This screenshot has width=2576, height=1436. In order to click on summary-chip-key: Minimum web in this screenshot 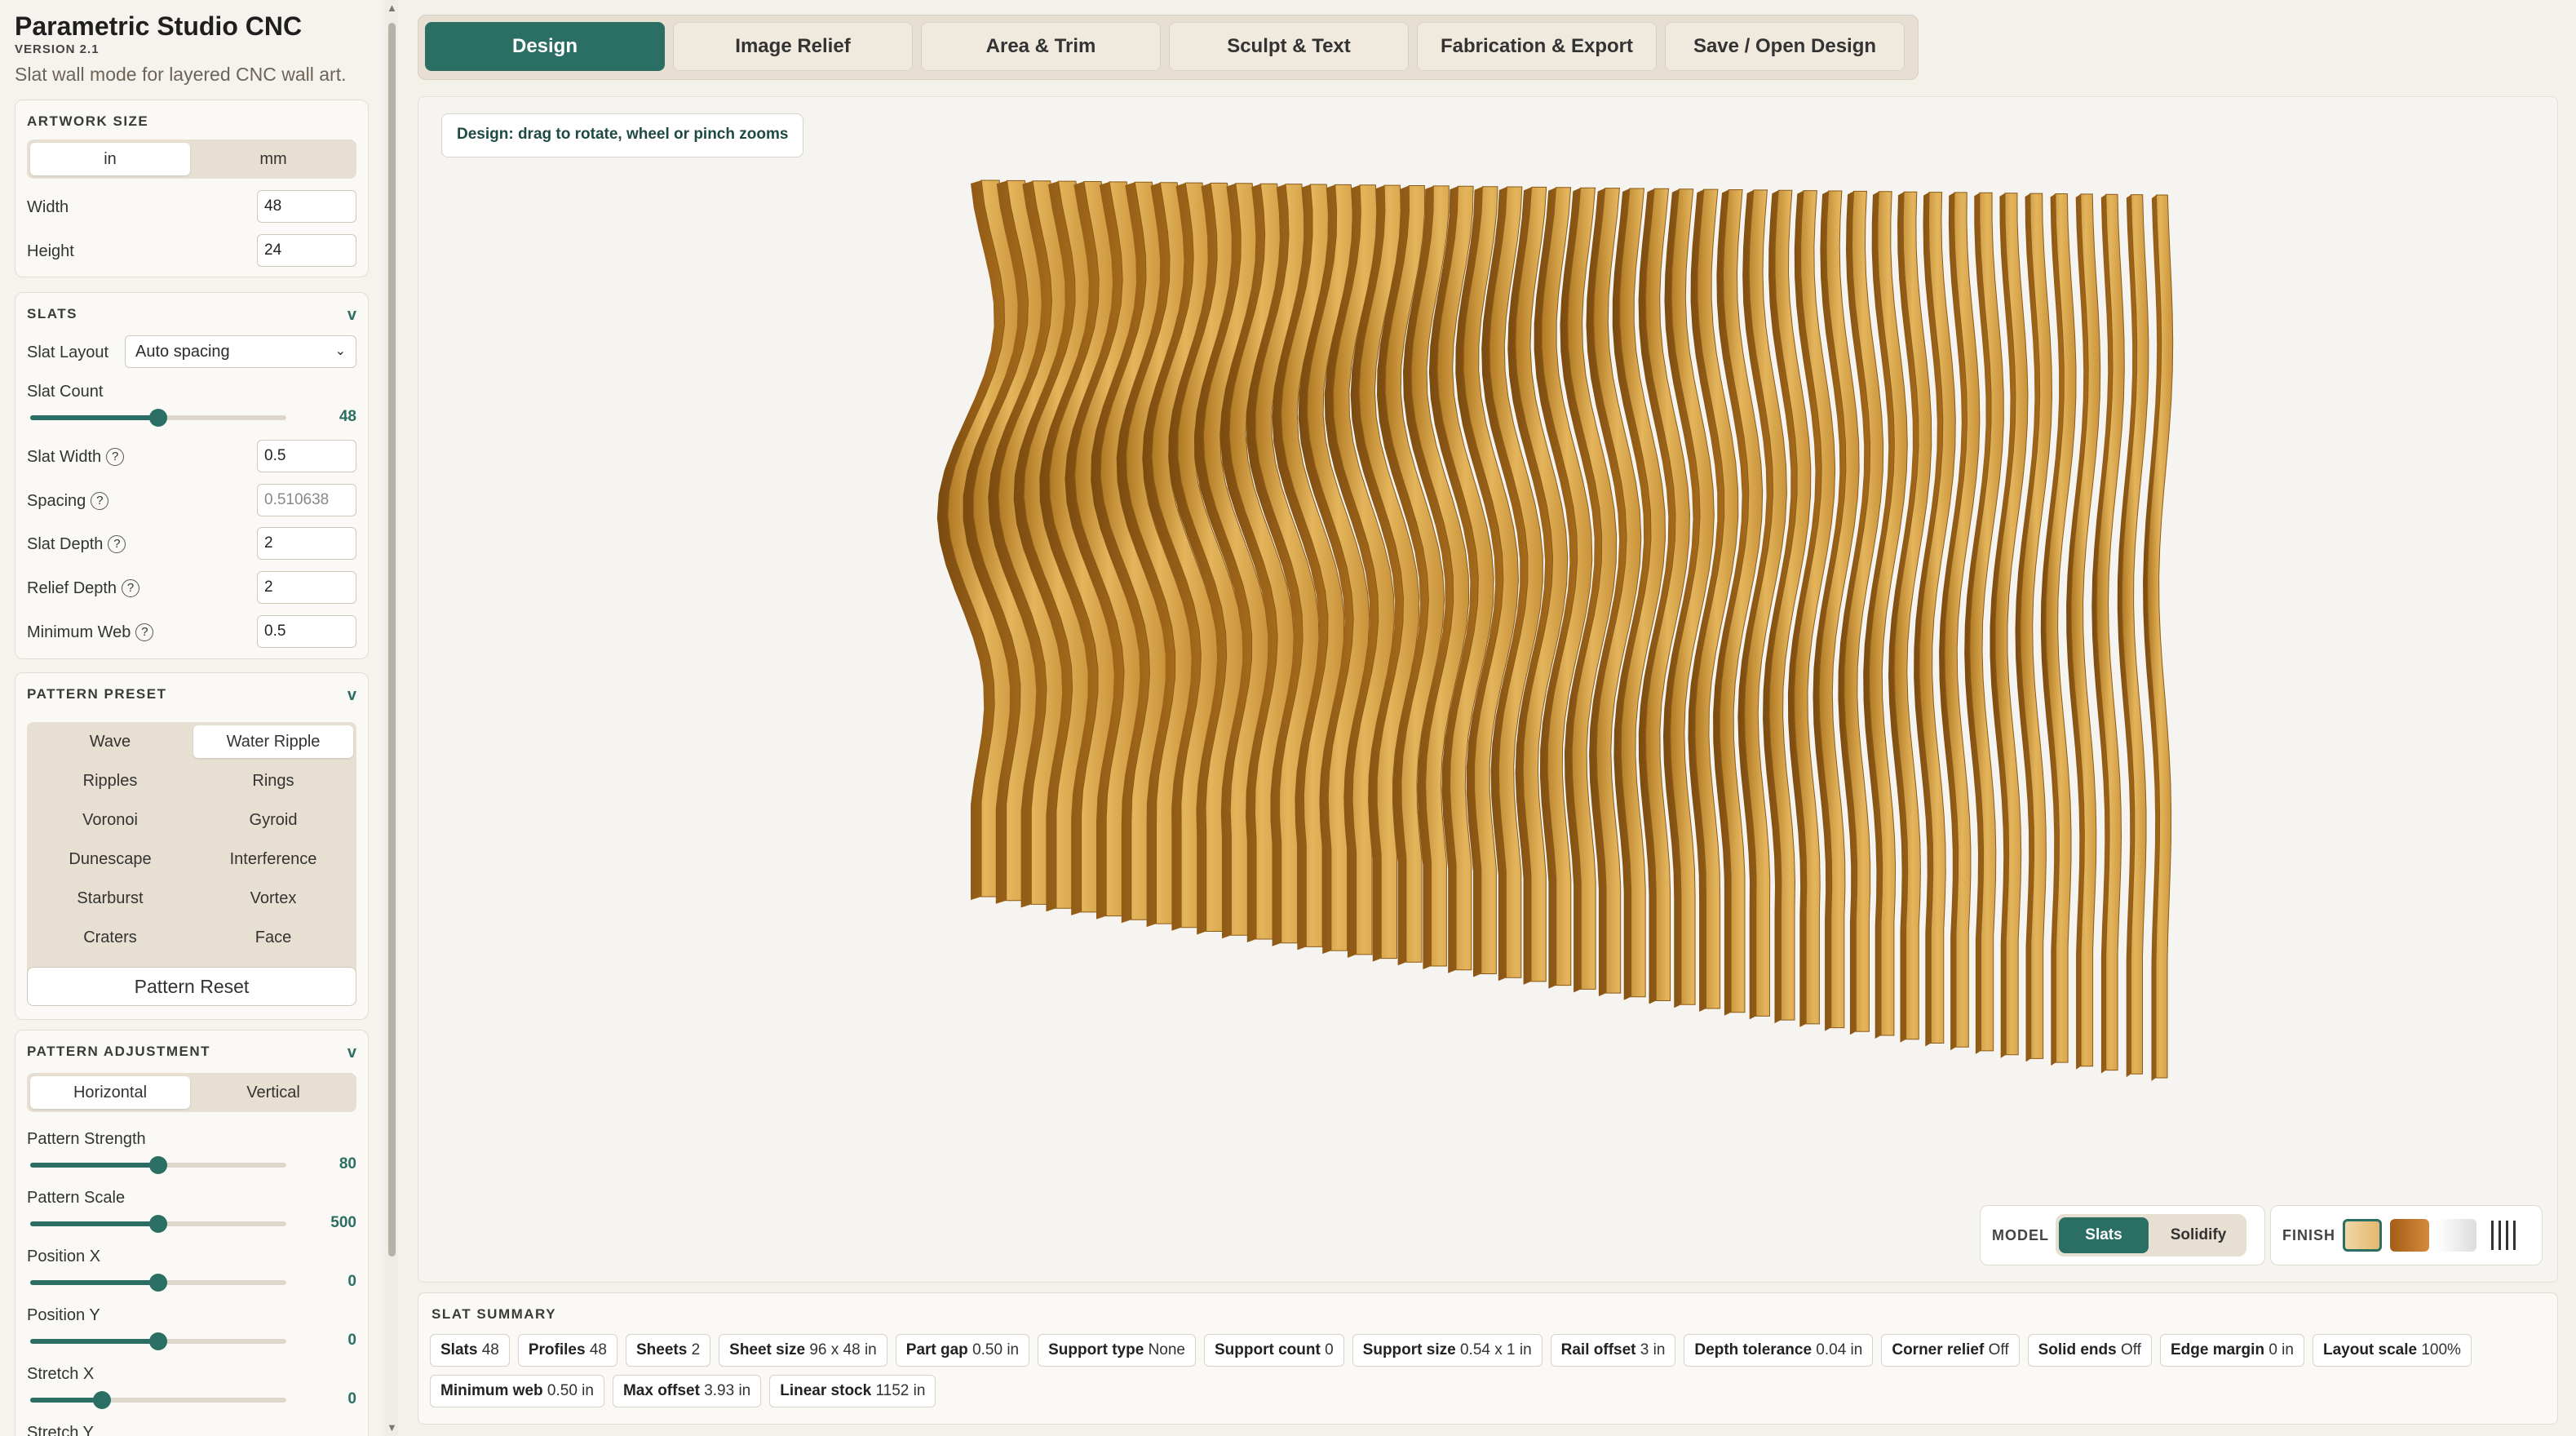, I will do `click(491, 1390)`.